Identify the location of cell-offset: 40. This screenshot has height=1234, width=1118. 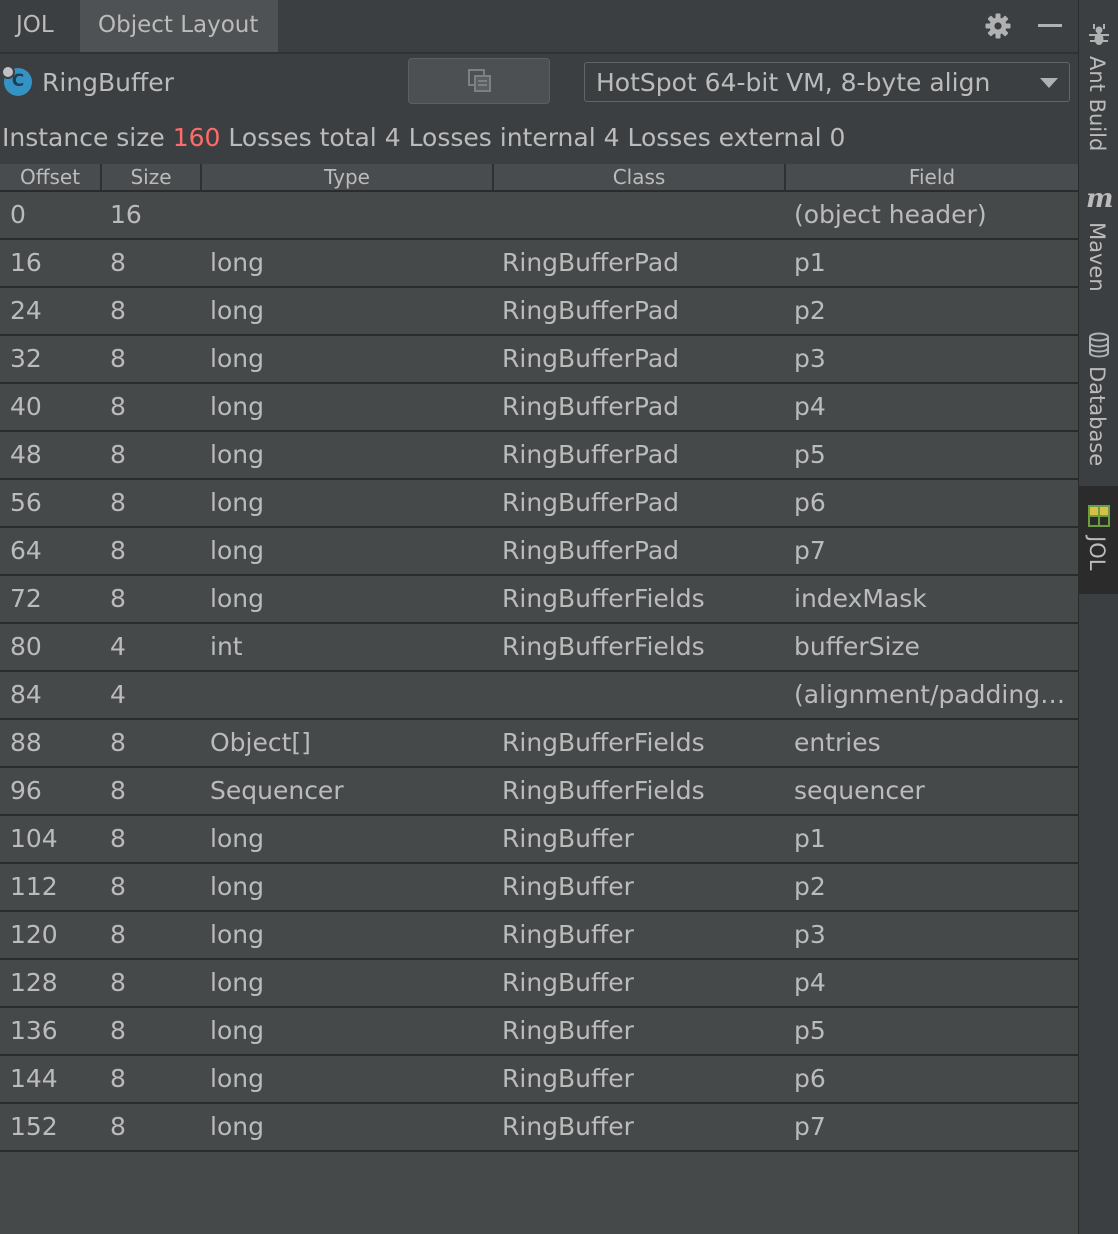
(26, 406).